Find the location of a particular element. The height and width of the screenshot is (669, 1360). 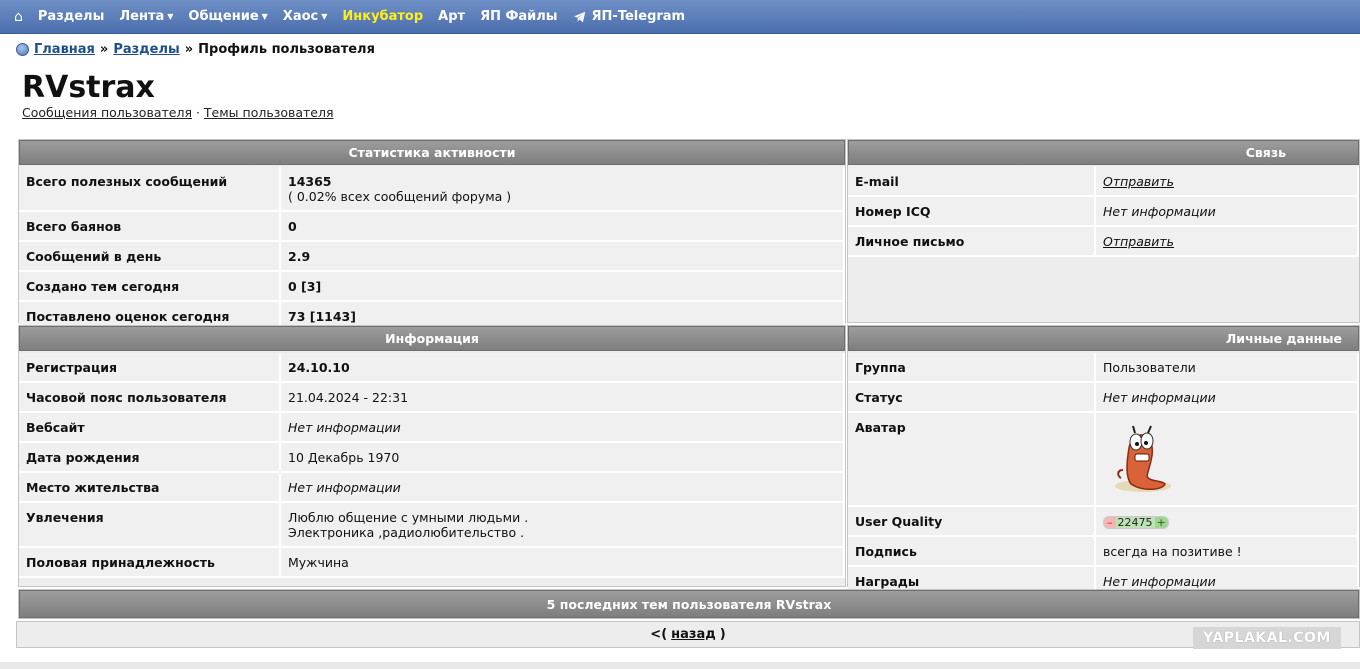

table-row: Дата рождения 10 Декабрь 1970 is located at coordinates (432, 457).